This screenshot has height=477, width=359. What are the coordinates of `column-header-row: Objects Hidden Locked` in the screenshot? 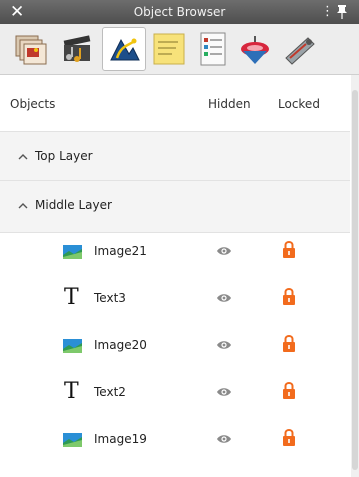 It's located at (175, 104).